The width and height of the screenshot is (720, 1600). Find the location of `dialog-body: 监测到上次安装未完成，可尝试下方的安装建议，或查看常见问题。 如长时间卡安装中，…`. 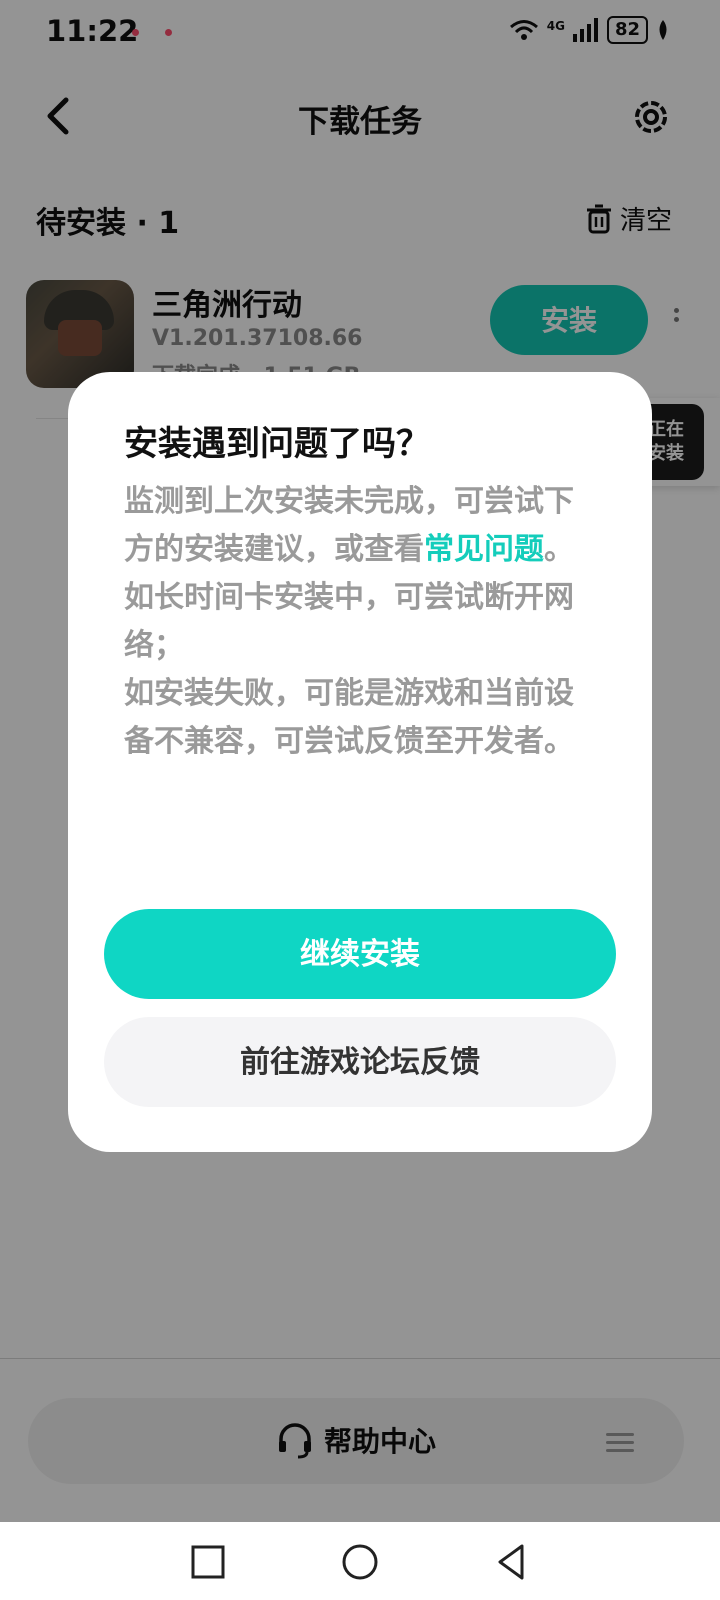

dialog-body: 监测到上次安装未完成，可尝试下方的安装建议，或查看常见问题。 如长时间卡安装中，… is located at coordinates (354, 622).